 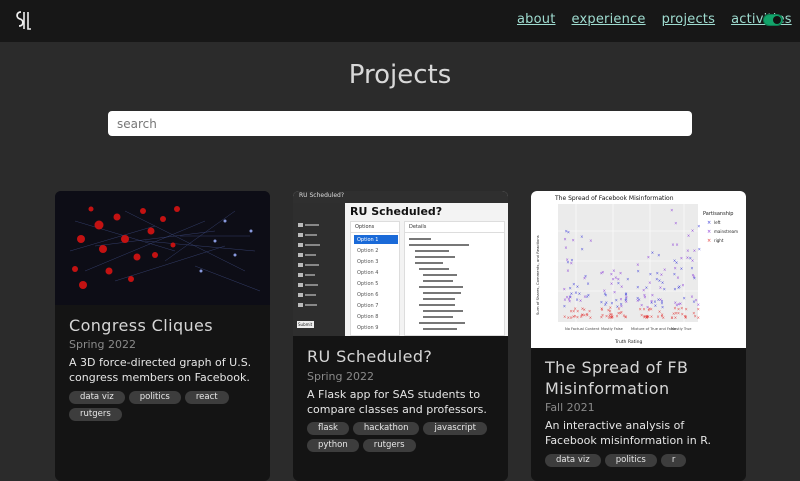 What do you see at coordinates (681, 329) in the screenshot?
I see `x-tick-label: Mostly True` at bounding box center [681, 329].